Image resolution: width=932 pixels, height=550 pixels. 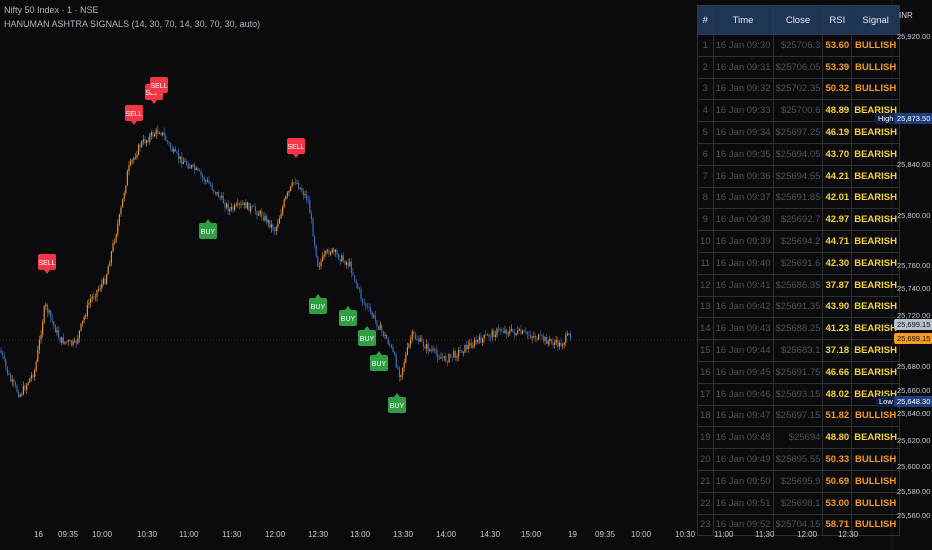 What do you see at coordinates (798, 329) in the screenshot?
I see `table-row: 14 16 Jan 09:43 $25688.25 41.23 BEARISH` at bounding box center [798, 329].